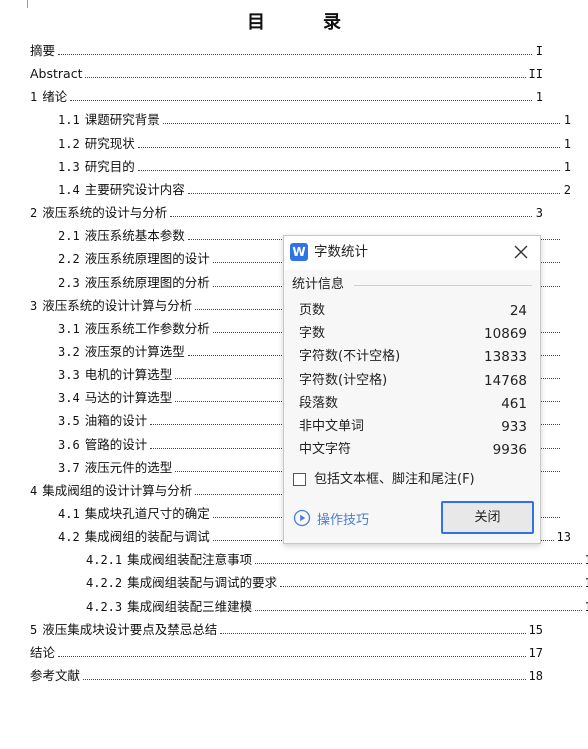  Describe the element at coordinates (121, 352) in the screenshot. I see `toc-entry-label: 3.2 液压泵的计算选型` at that location.